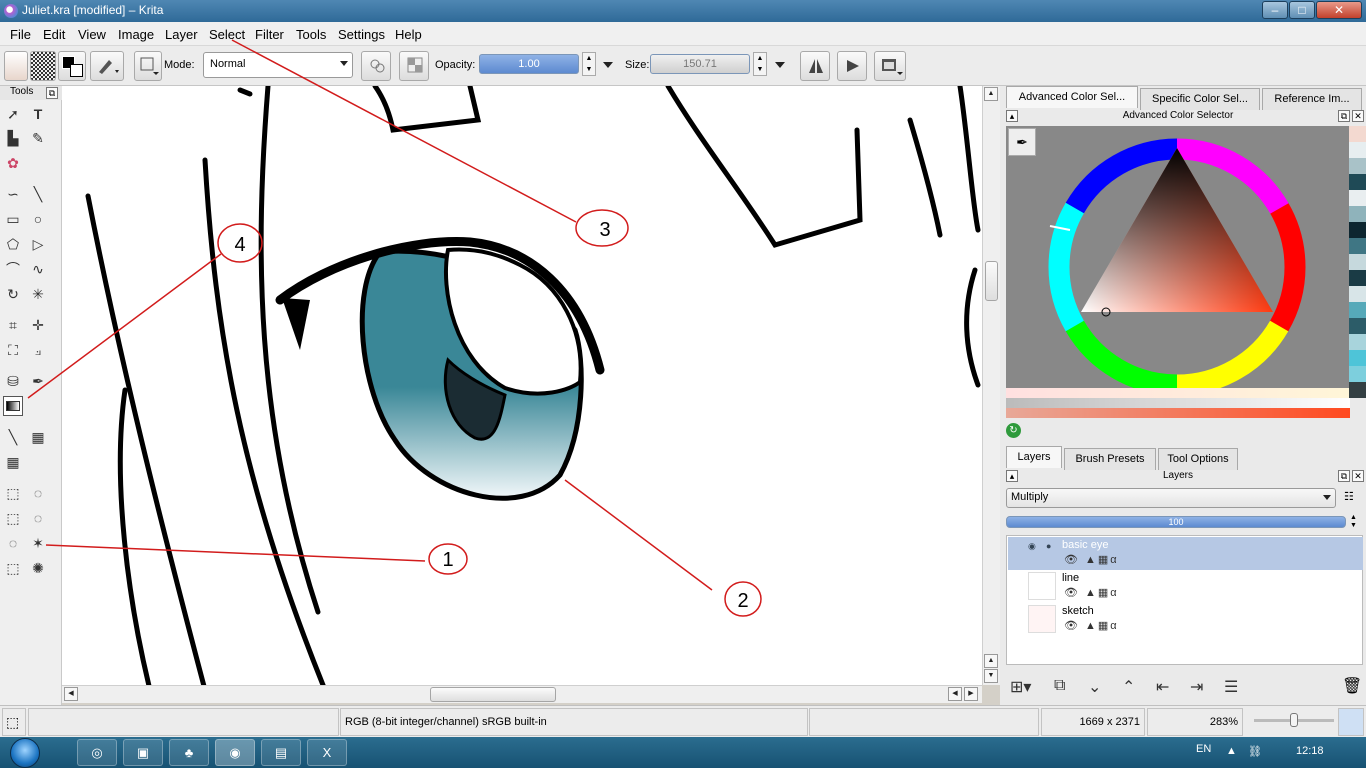 Image resolution: width=1366 pixels, height=768 pixels. What do you see at coordinates (13, 114) in the screenshot?
I see `select-shapes-tool: ➚` at bounding box center [13, 114].